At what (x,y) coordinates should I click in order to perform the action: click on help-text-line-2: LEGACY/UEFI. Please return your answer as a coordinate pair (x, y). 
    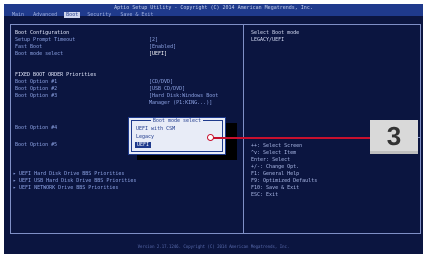
    Looking at the image, I should click on (268, 40).